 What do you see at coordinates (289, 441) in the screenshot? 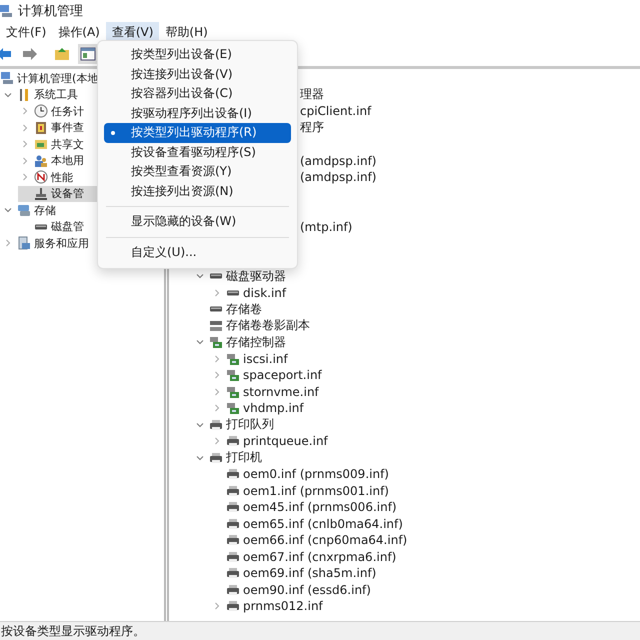
I see `tree-item: printqueue.inf` at bounding box center [289, 441].